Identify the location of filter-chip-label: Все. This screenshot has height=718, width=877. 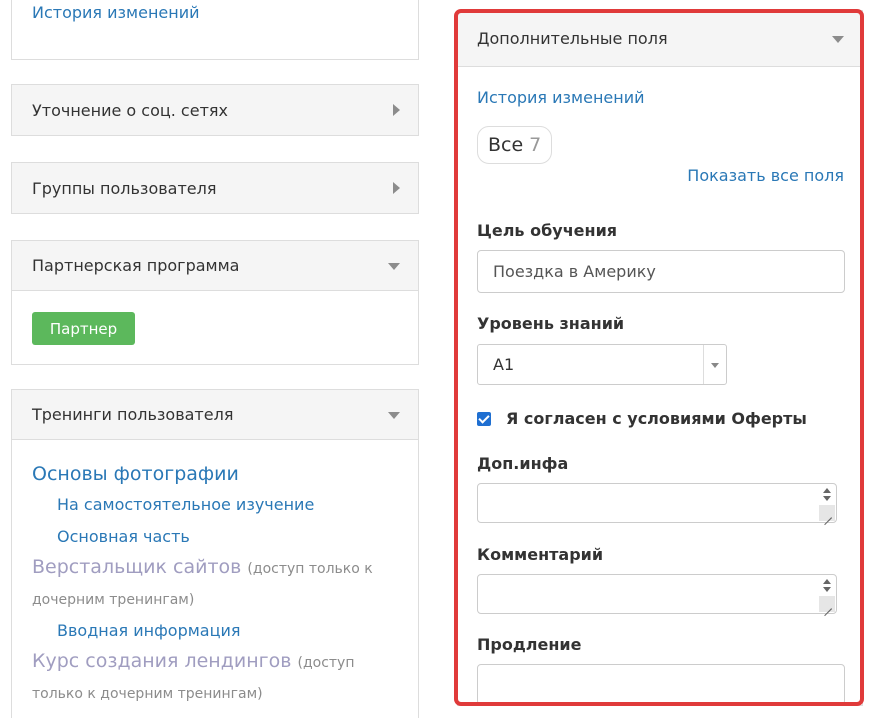
(506, 145).